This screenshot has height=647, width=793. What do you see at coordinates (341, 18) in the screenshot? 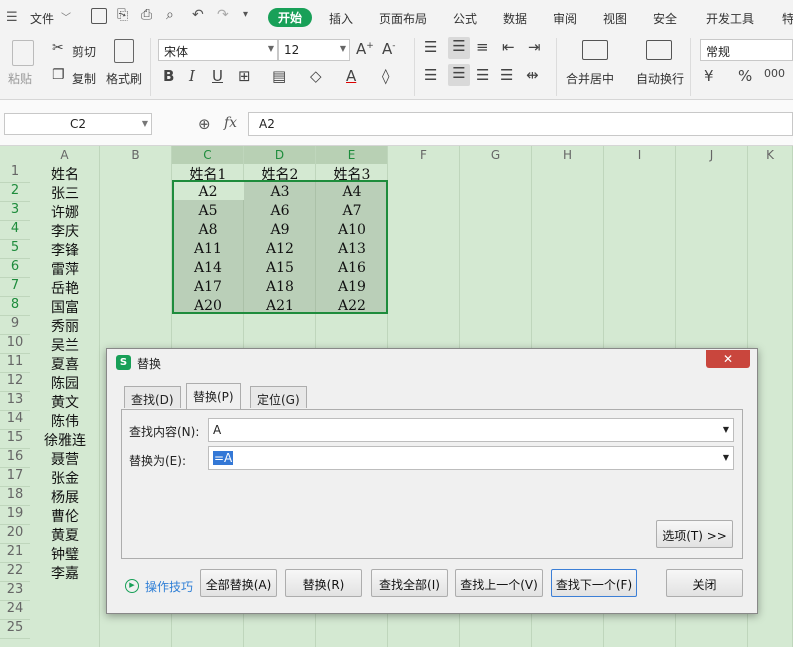
I see `tab-insert: 插入` at bounding box center [341, 18].